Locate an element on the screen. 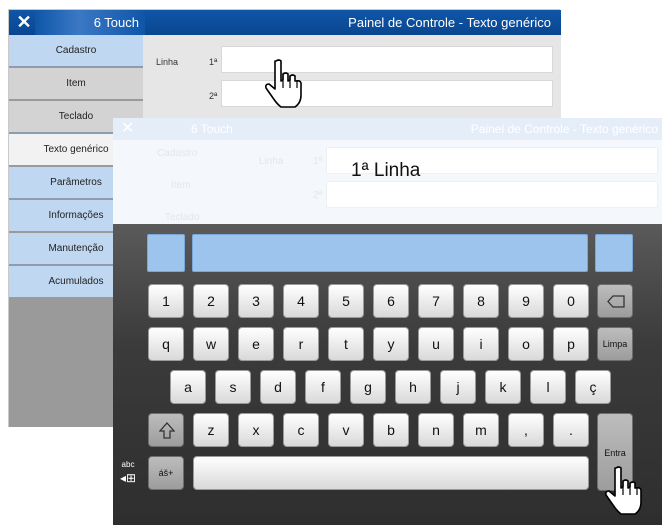  ghost-line1-number: 1ª is located at coordinates (318, 161).